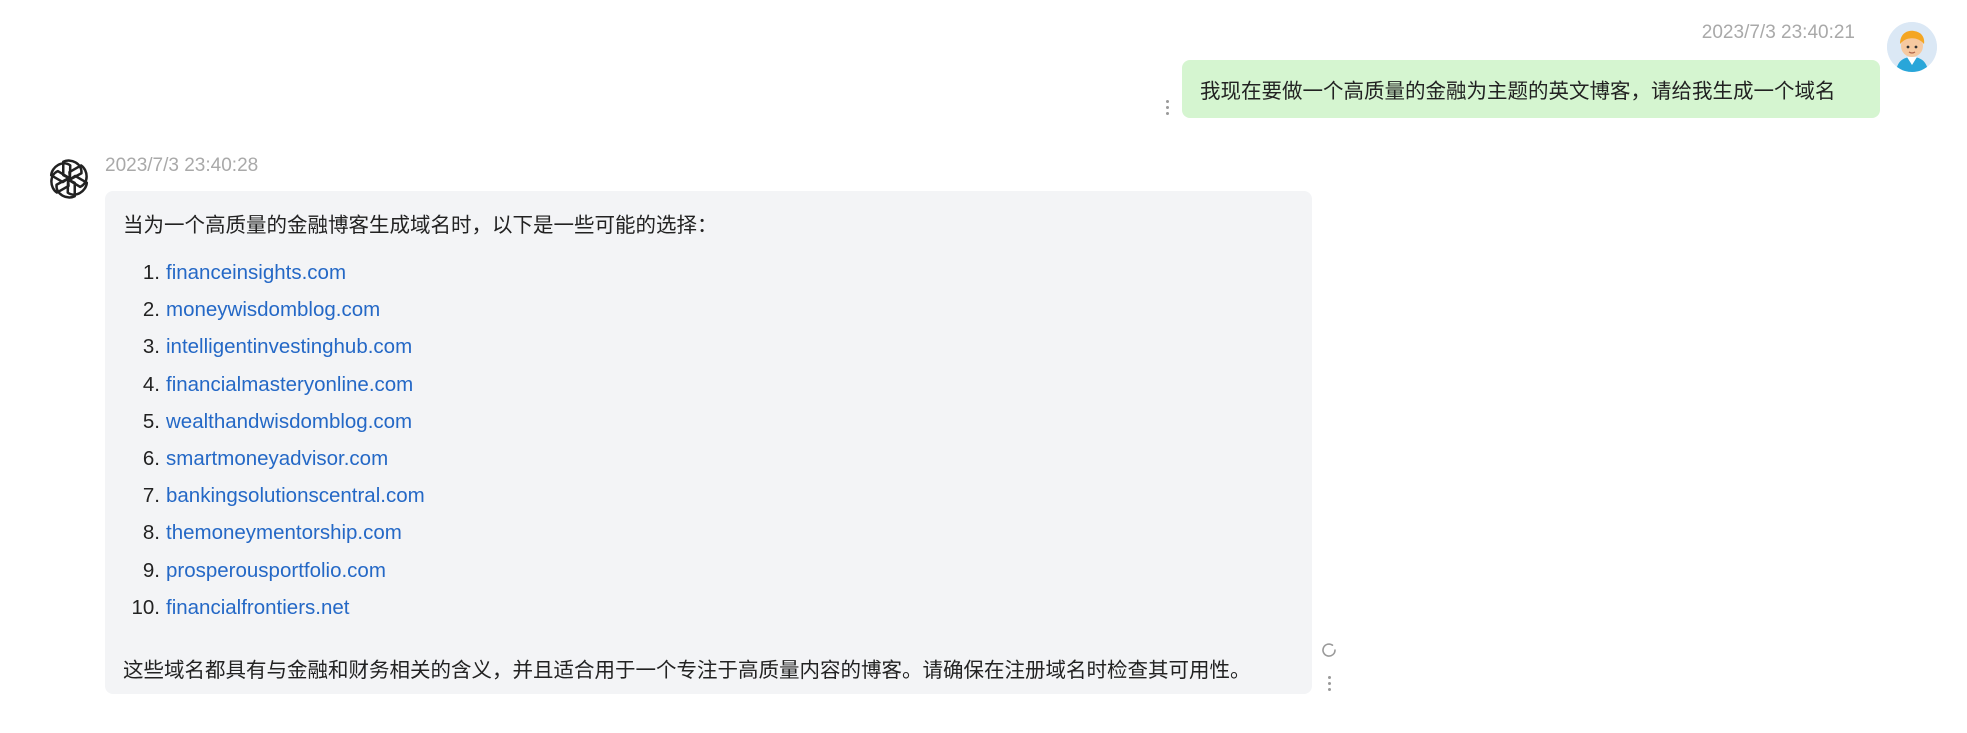  I want to click on list-number: 9., so click(151, 570).